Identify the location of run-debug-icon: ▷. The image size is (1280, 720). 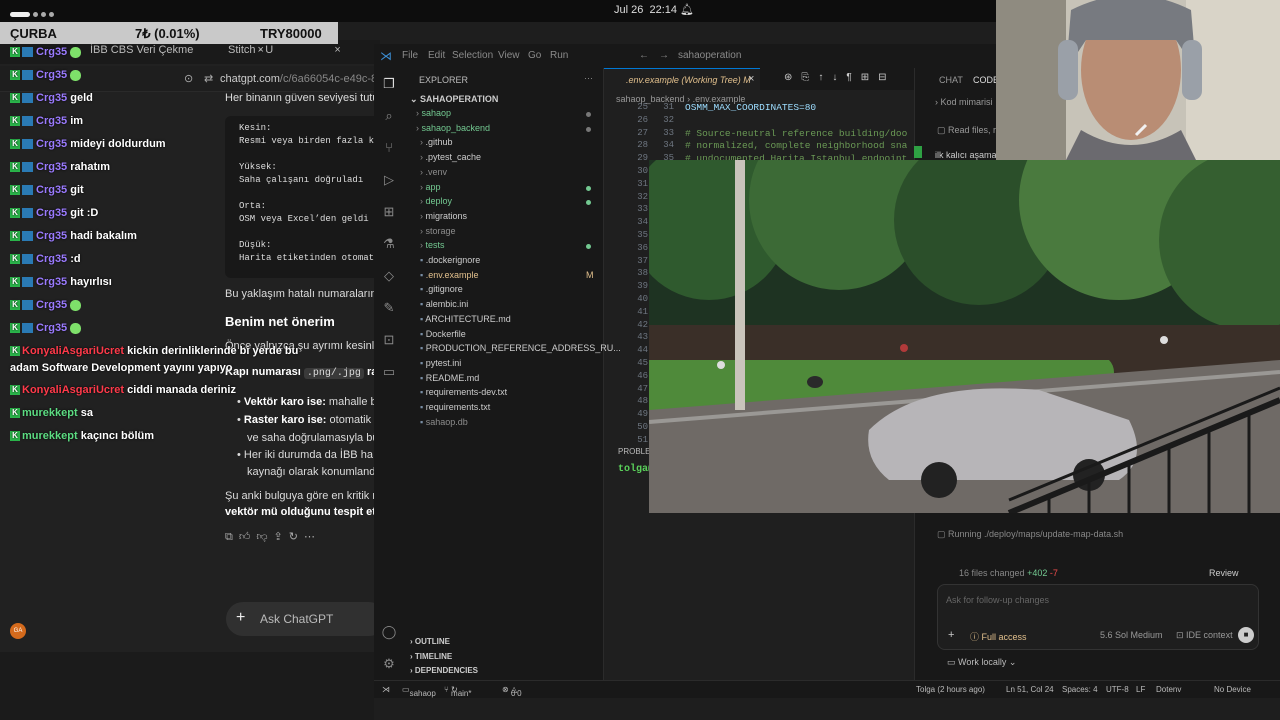
(389, 180).